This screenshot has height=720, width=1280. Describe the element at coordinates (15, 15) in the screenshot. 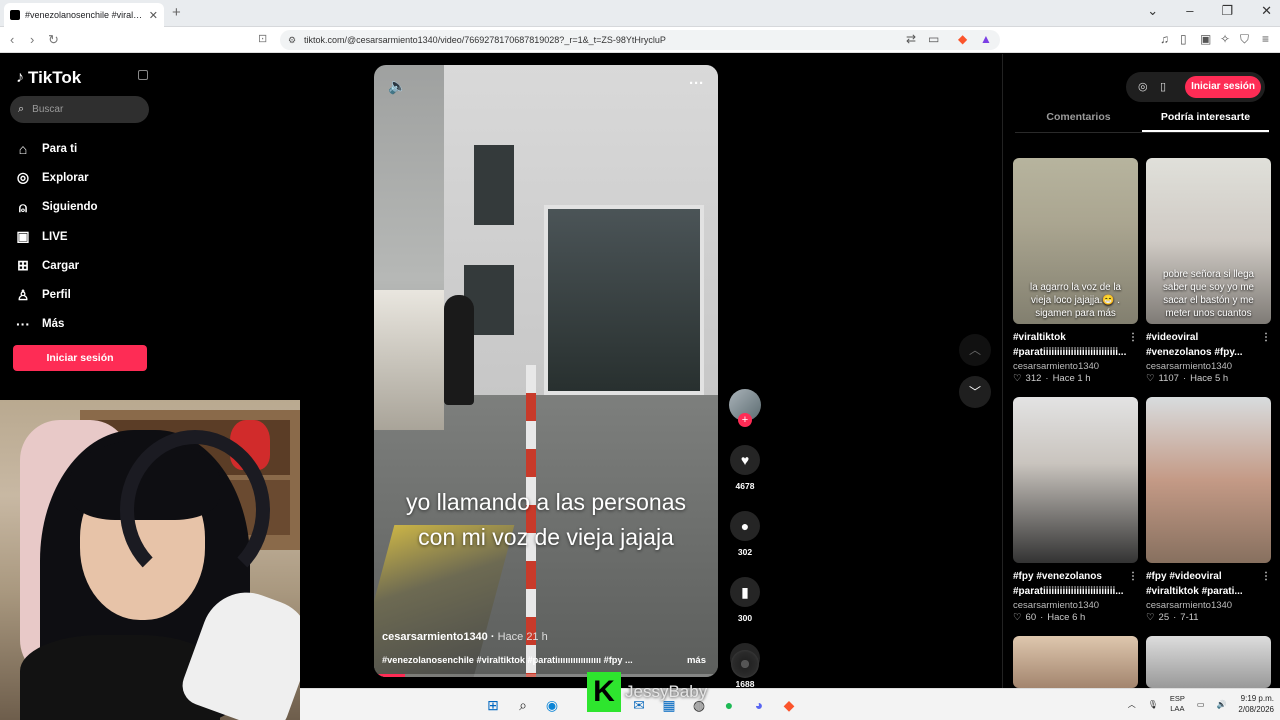

I see `tiktok-favicon-icon` at that location.